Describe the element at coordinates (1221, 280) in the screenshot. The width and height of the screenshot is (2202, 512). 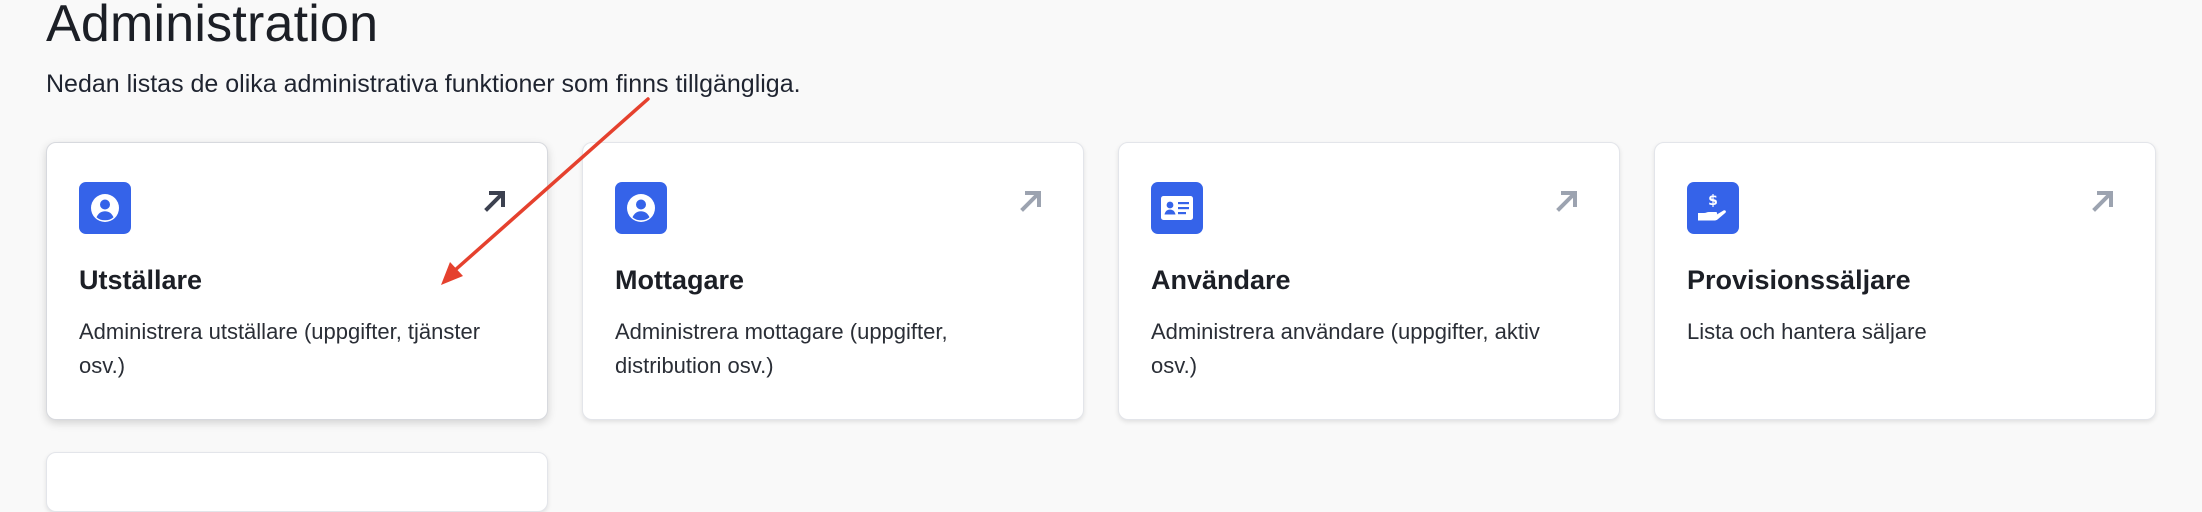
I see `card-title: Användare` at that location.